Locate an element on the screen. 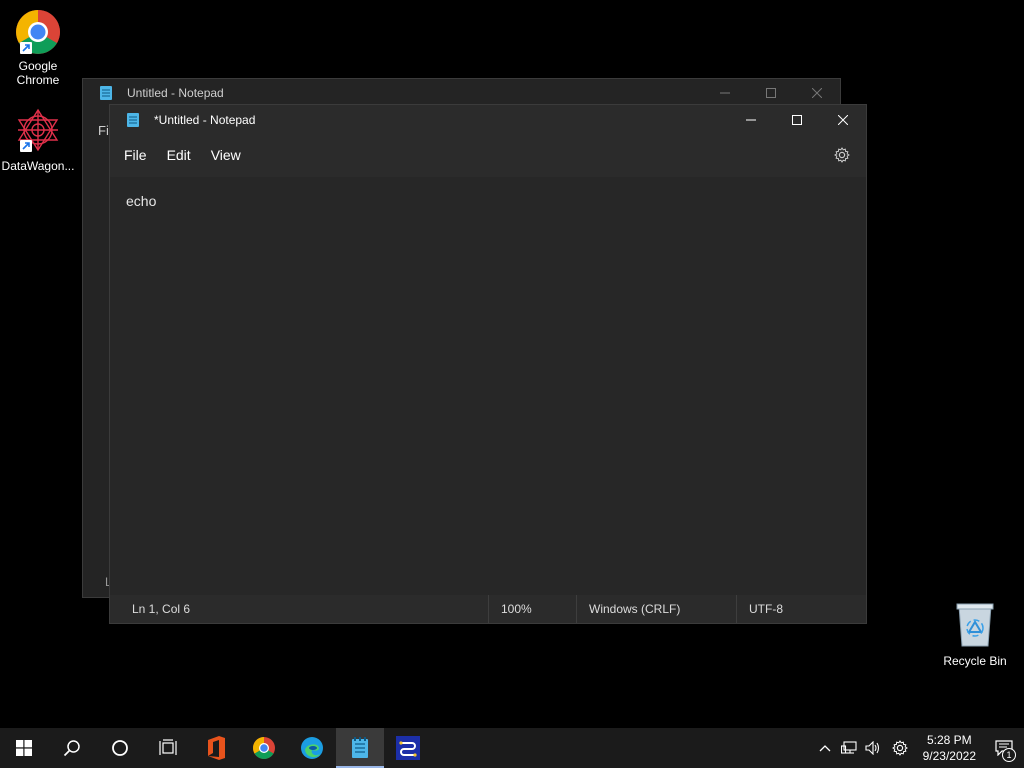  menu-edit: Edit is located at coordinates (179, 155).